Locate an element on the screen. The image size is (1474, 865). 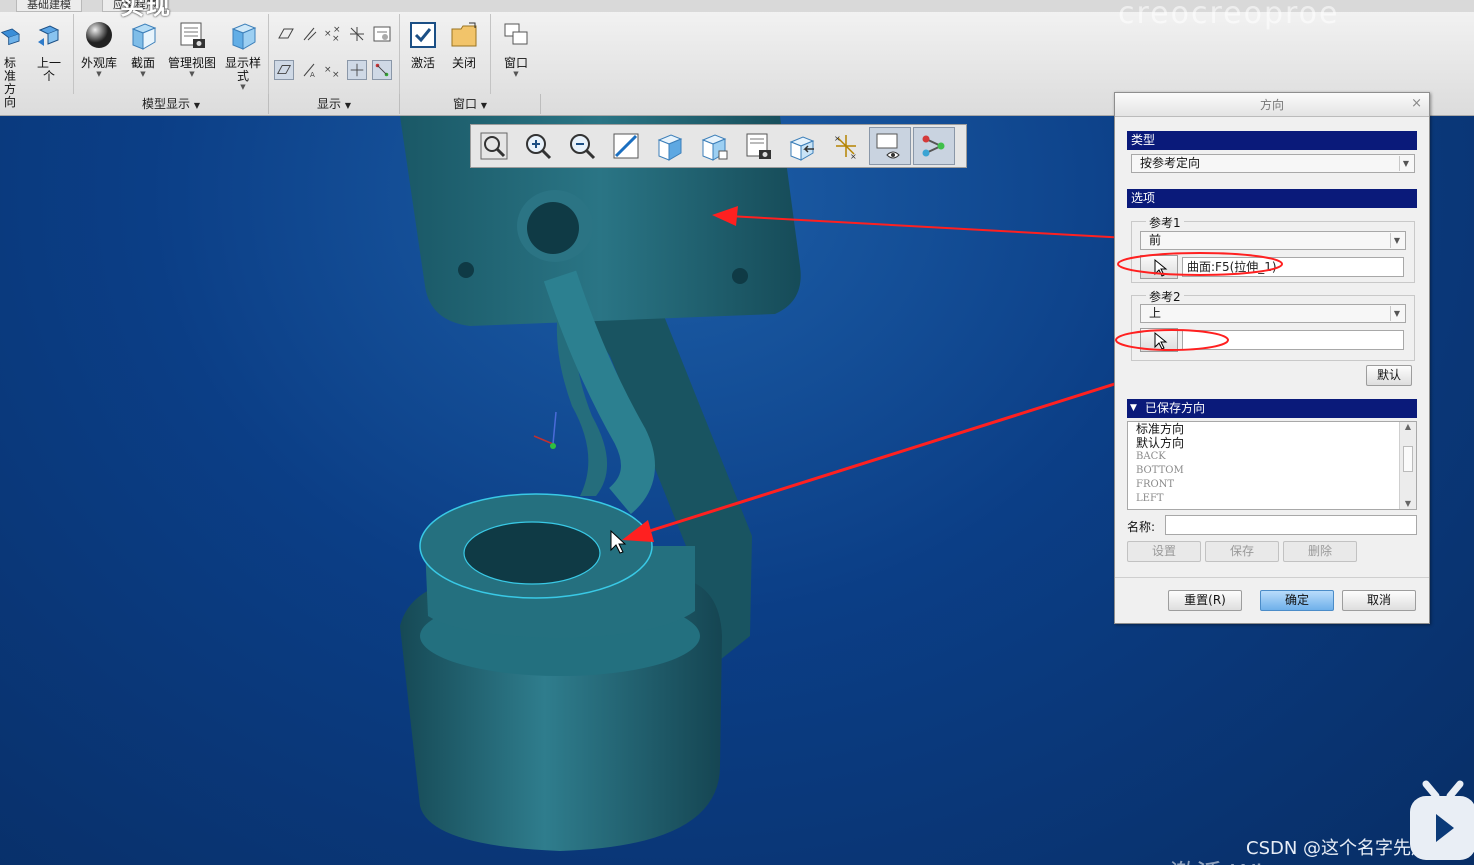
display-style-button: 显示样式 ▼ is located at coordinates (243, 55).